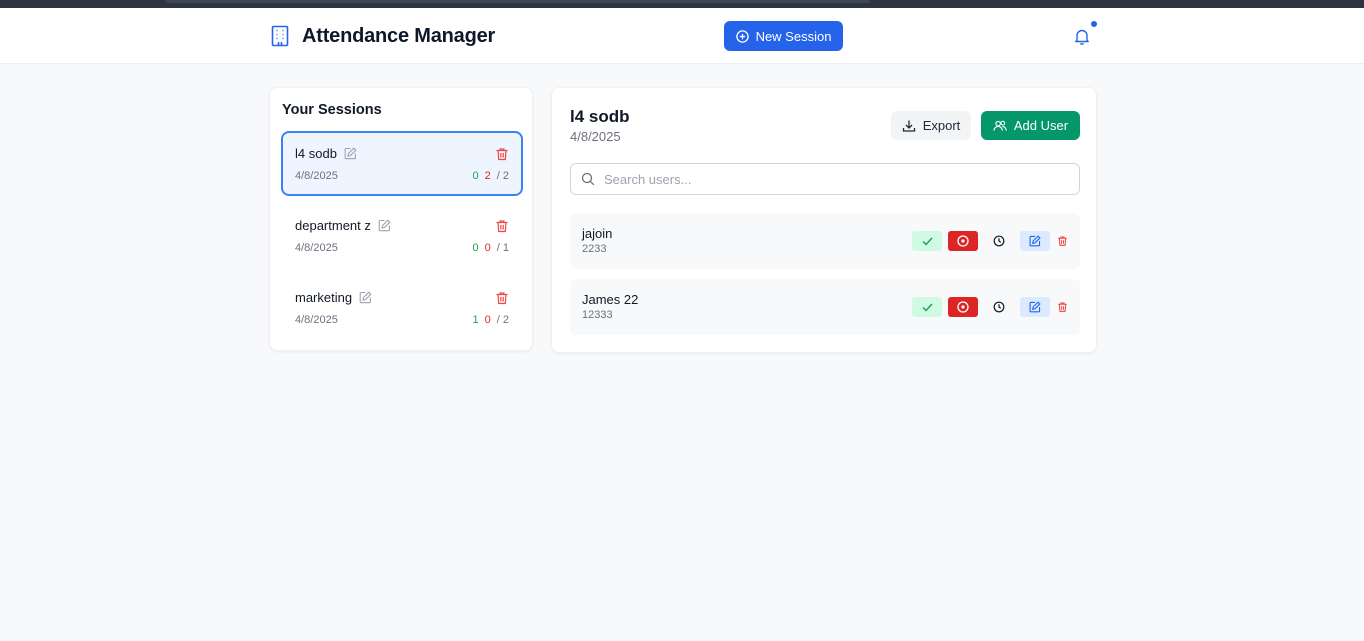 Image resolution: width=1364 pixels, height=641 pixels. Describe the element at coordinates (682, 36) in the screenshot. I see `app-header: Attendance Manager New Session` at that location.